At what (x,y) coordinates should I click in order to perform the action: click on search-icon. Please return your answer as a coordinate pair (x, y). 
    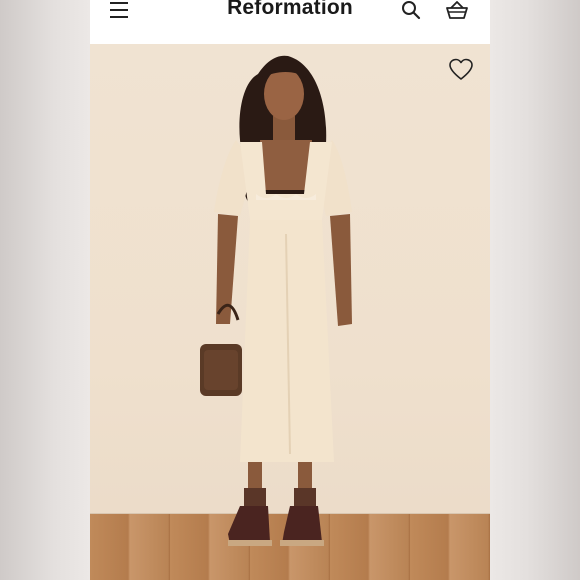
    Looking at the image, I should click on (411, 11).